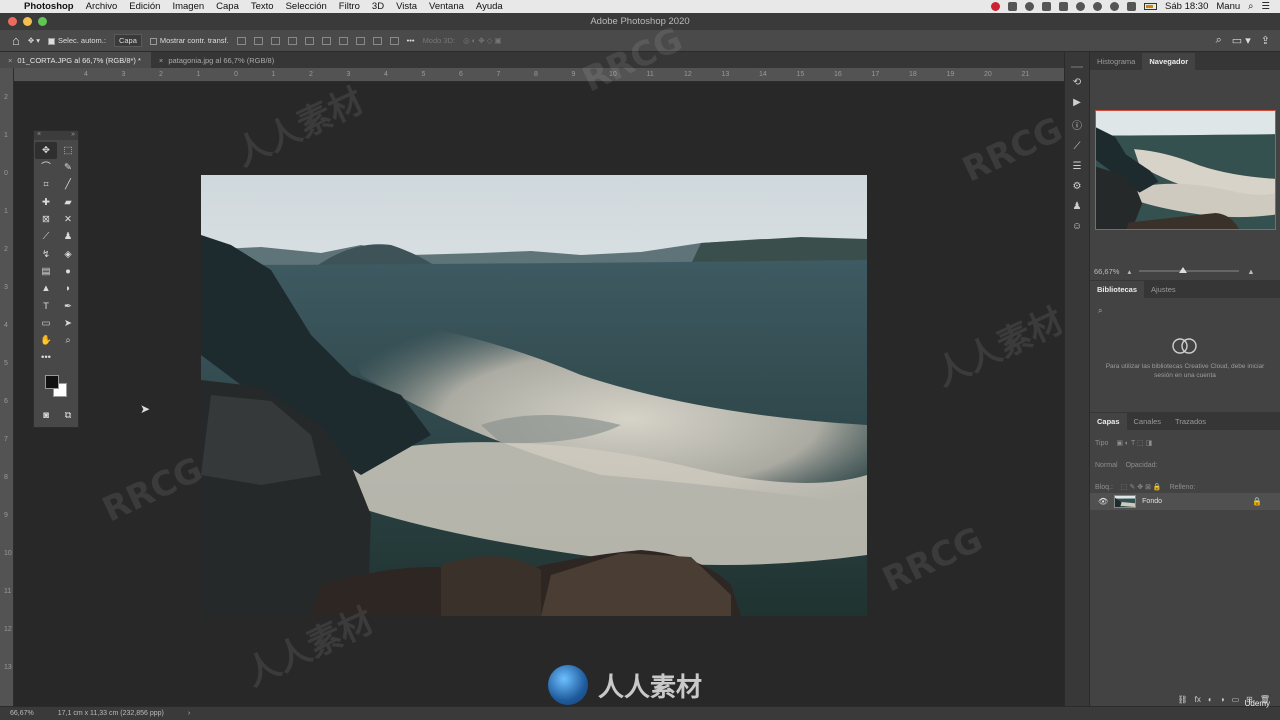 The height and width of the screenshot is (720, 1280). What do you see at coordinates (68, 236) in the screenshot?
I see `stamp-tool-icon: ♟` at bounding box center [68, 236].